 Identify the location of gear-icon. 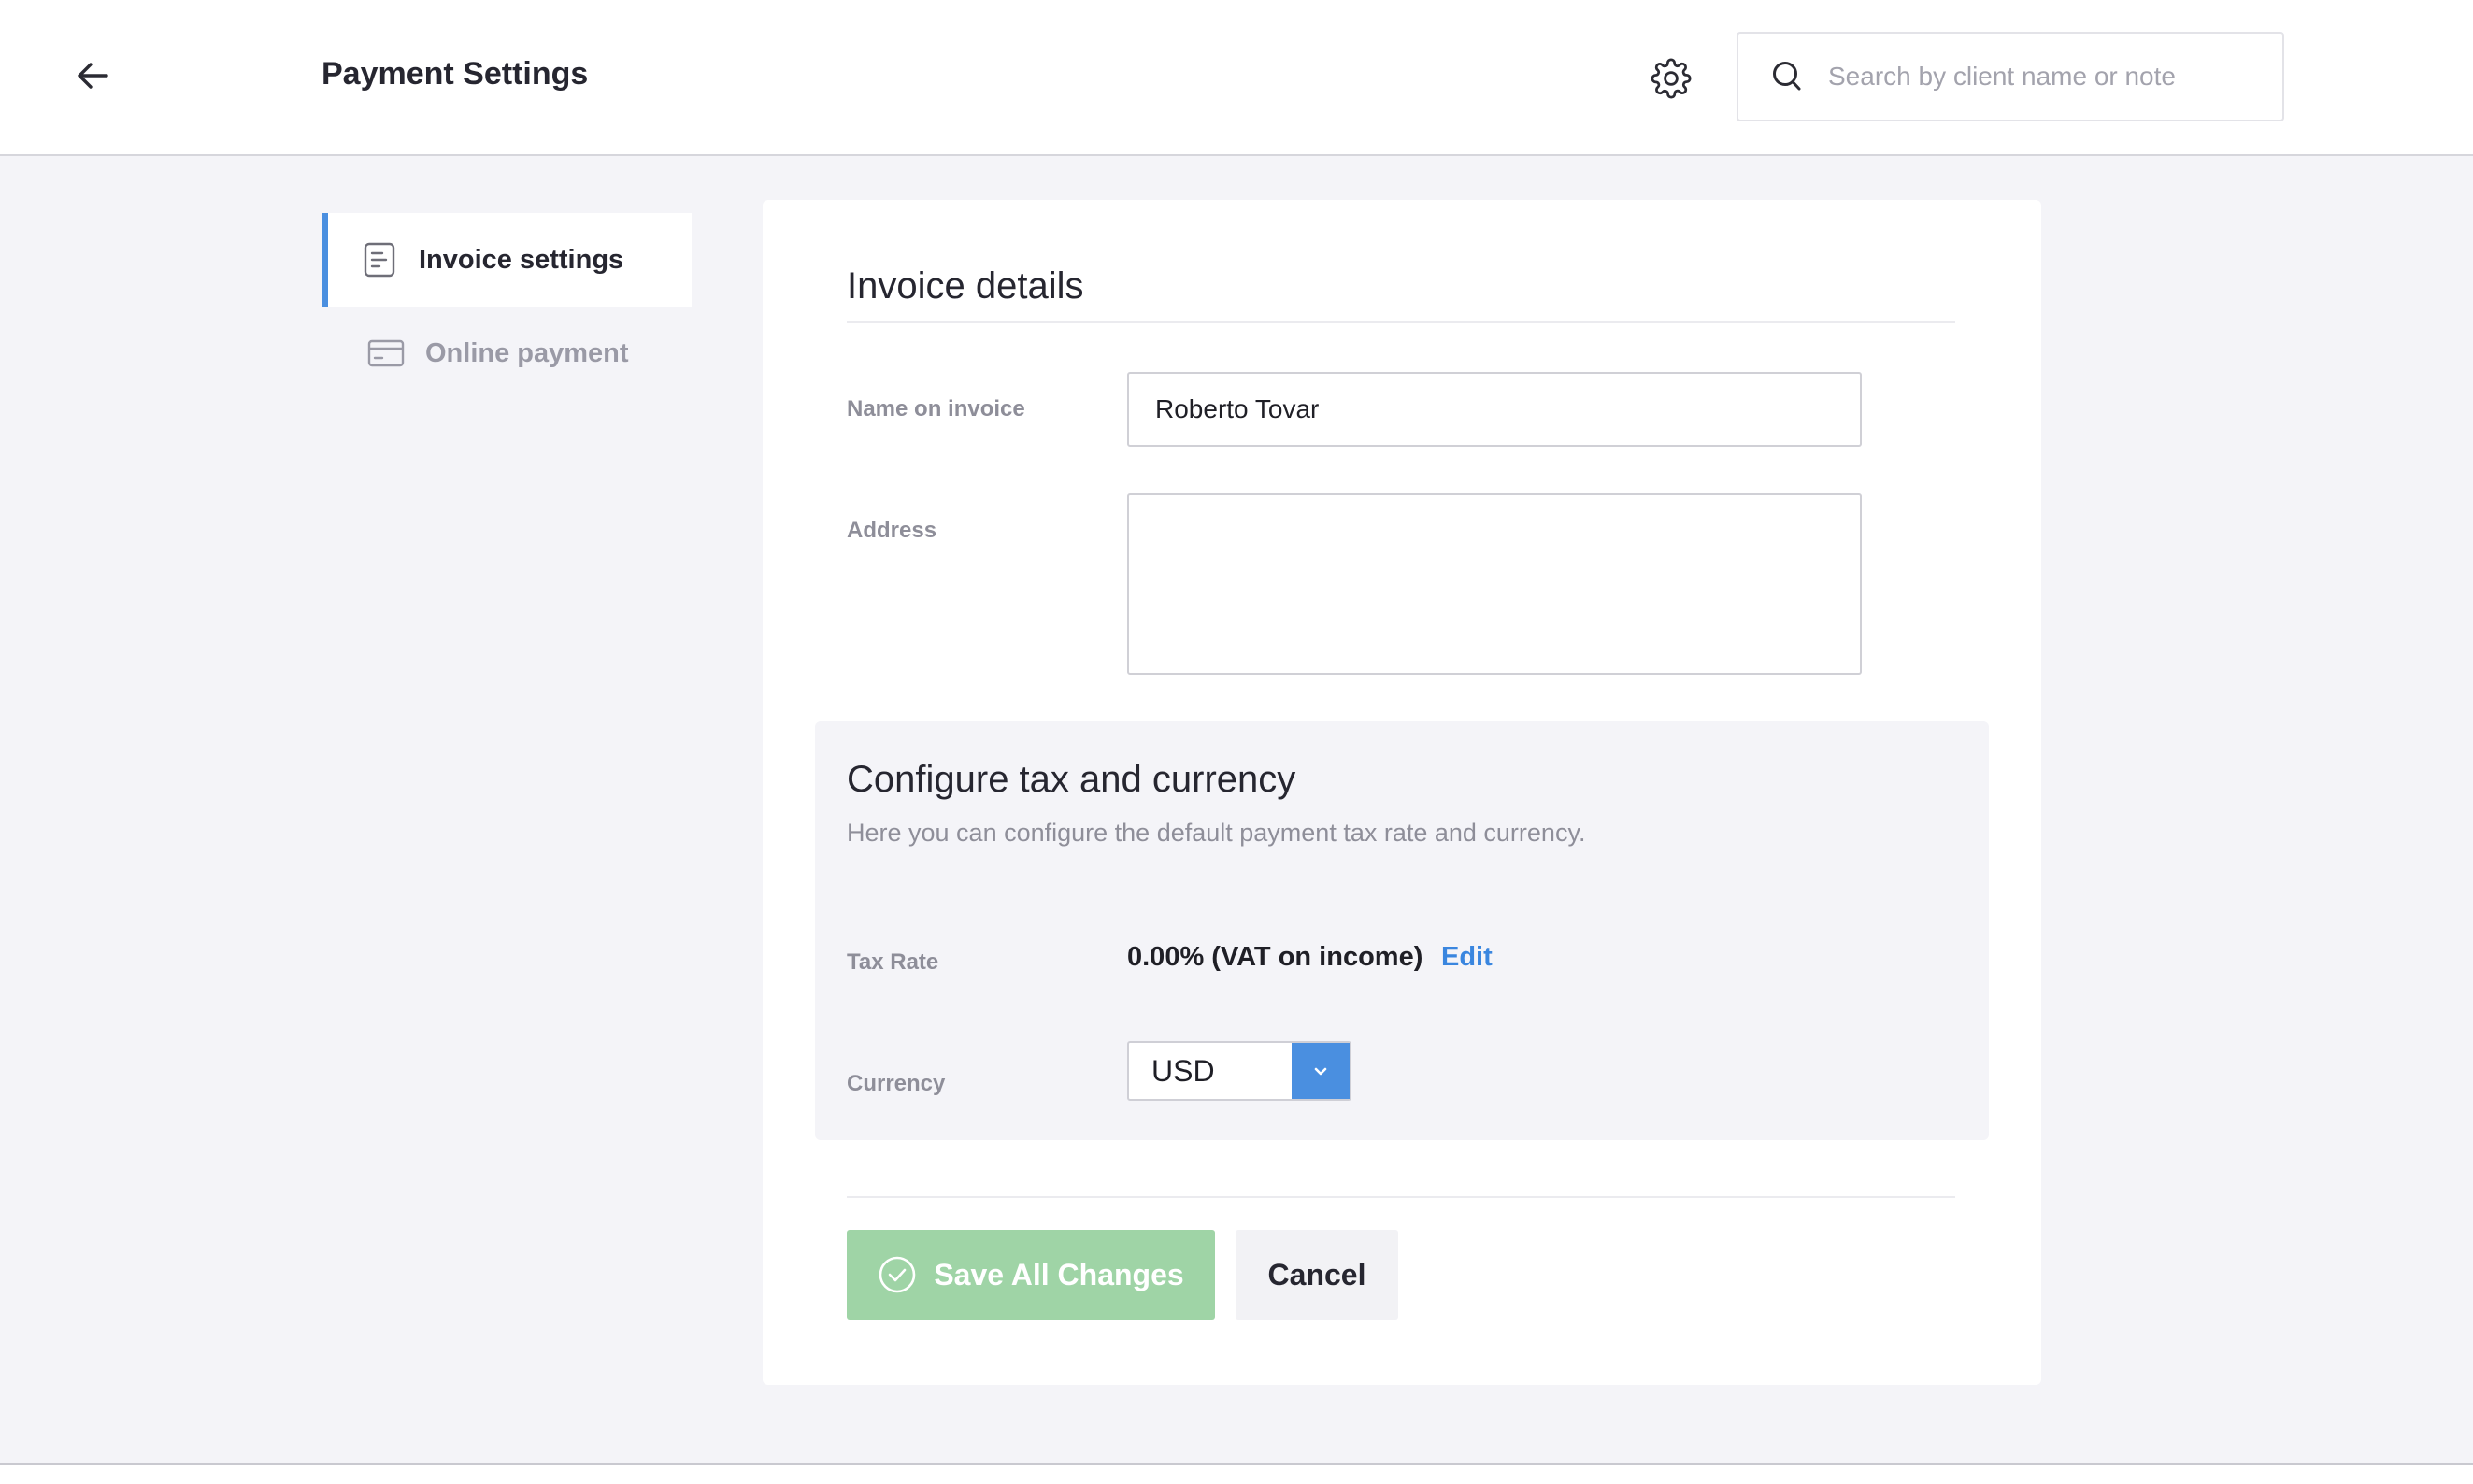
(1671, 78).